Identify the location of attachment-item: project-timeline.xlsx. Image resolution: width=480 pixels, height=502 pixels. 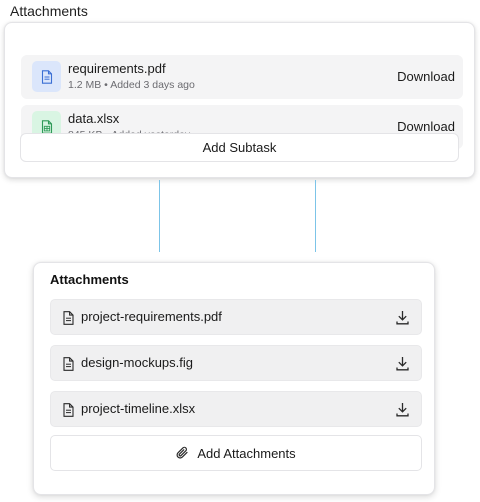
(236, 409).